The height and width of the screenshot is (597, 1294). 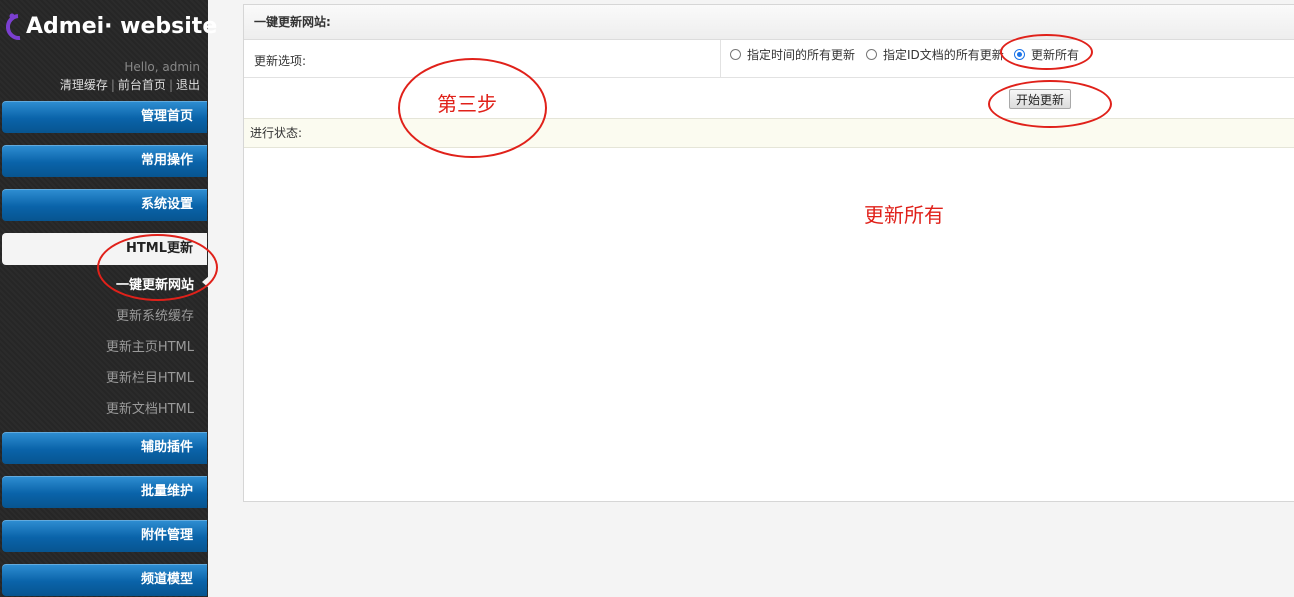 What do you see at coordinates (155, 314) in the screenshot?
I see `submenu-update-cache: 更新系统缓存` at bounding box center [155, 314].